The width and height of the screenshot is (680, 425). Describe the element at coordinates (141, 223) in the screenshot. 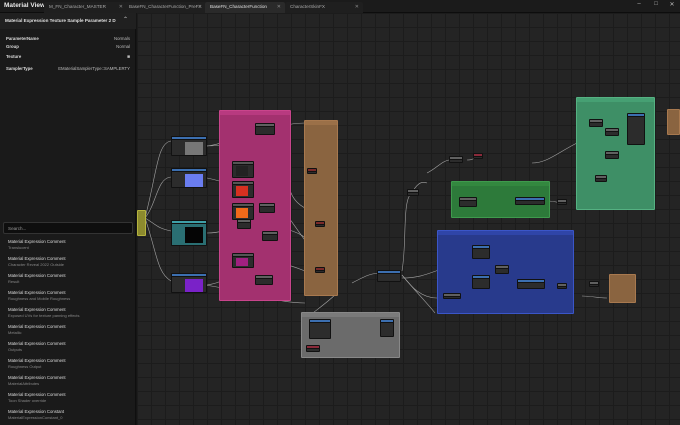

I see `comment-box-olive` at that location.